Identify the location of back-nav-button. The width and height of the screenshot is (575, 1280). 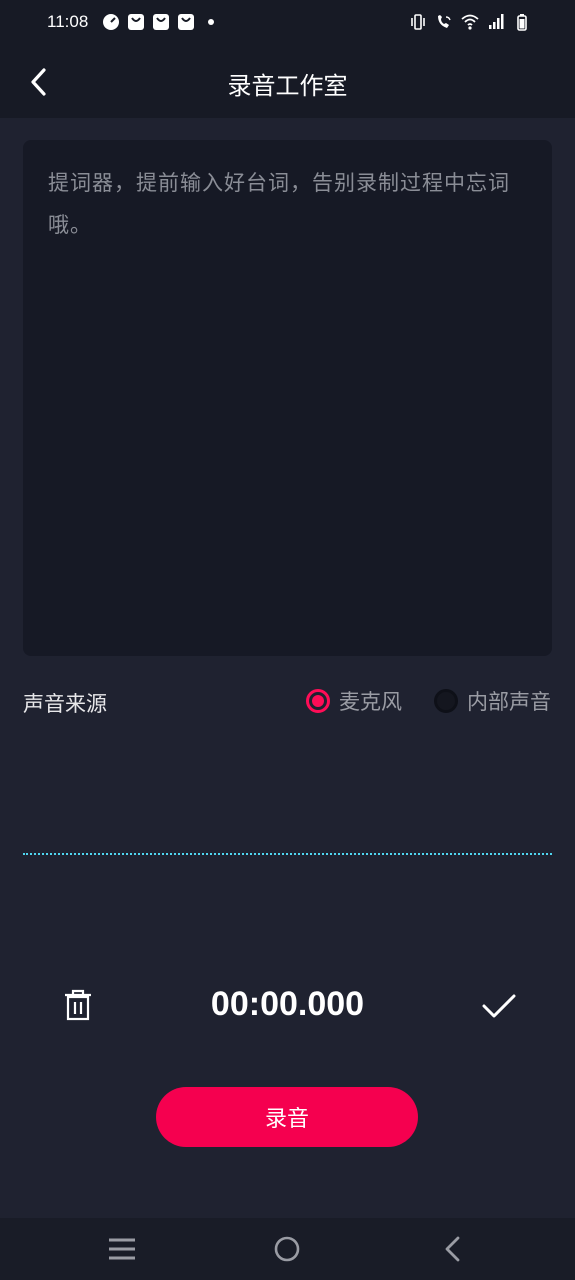
(453, 1249).